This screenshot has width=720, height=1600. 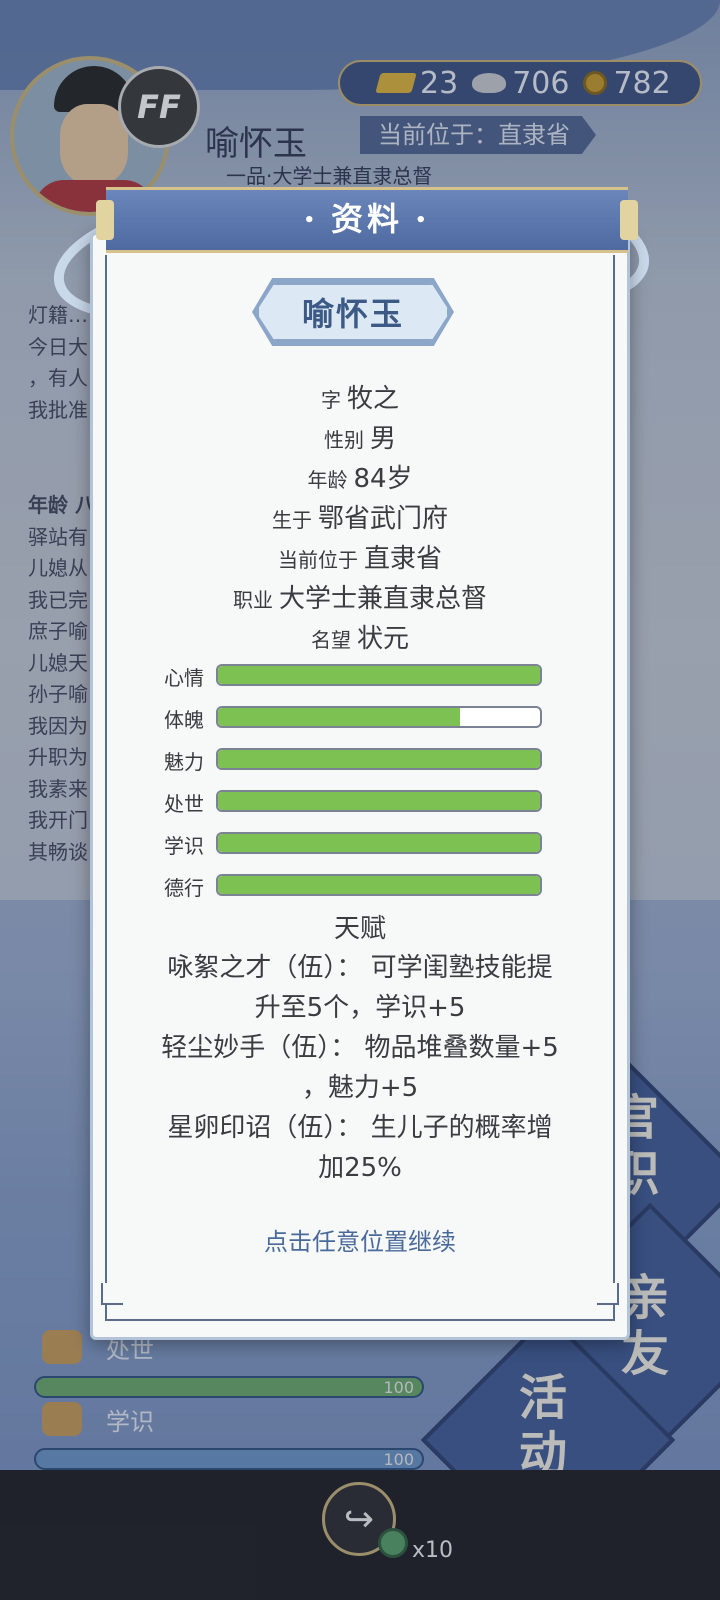 I want to click on attribute-label: 学识, so click(x=184, y=846).